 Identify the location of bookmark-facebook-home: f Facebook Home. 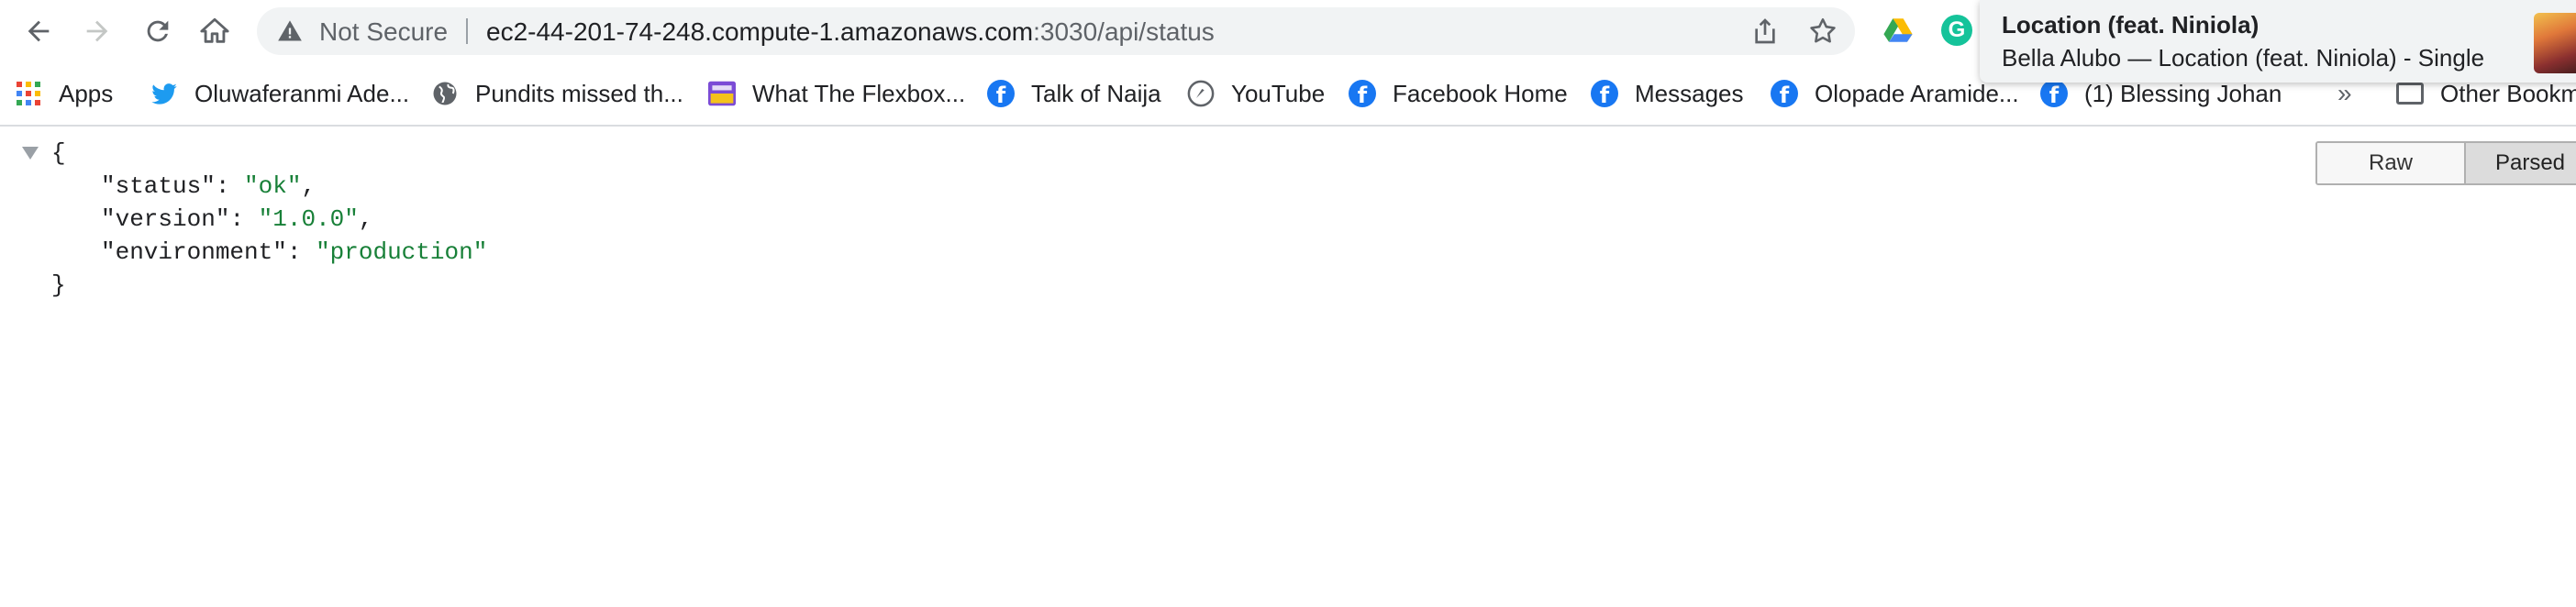
(1458, 93).